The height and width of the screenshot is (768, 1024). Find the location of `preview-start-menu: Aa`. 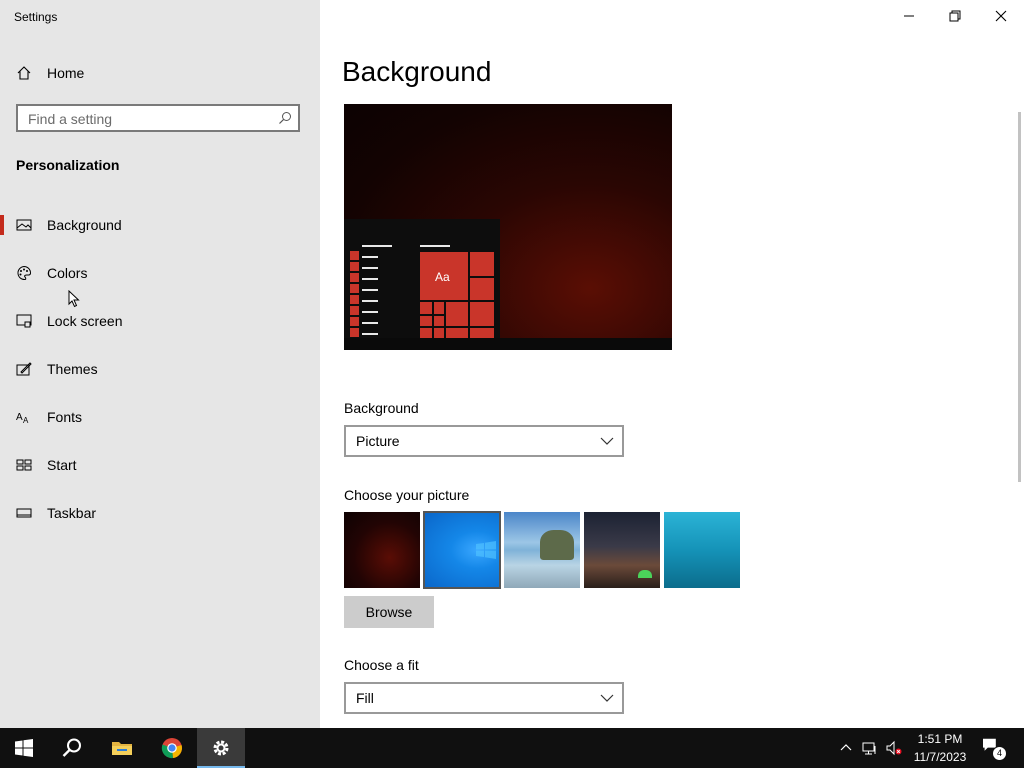

preview-start-menu: Aa is located at coordinates (422, 284).